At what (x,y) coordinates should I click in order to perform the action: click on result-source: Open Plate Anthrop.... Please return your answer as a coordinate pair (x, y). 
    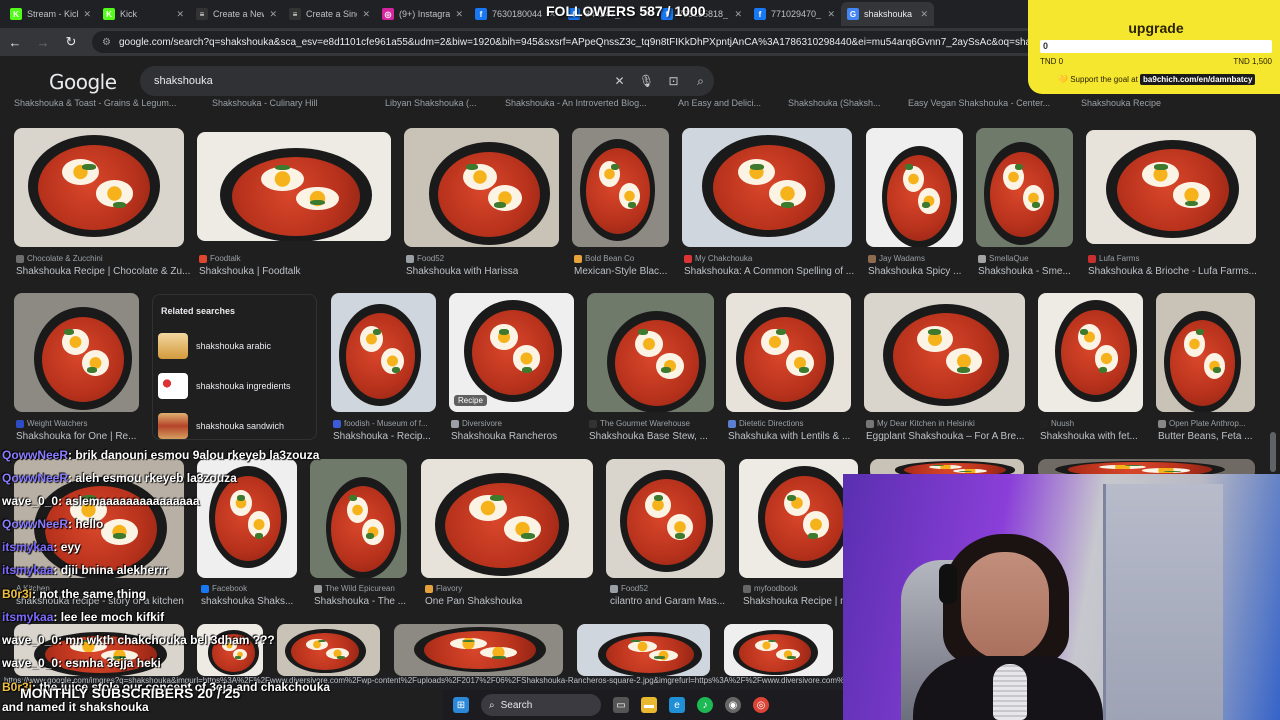
    Looking at the image, I should click on (1202, 423).